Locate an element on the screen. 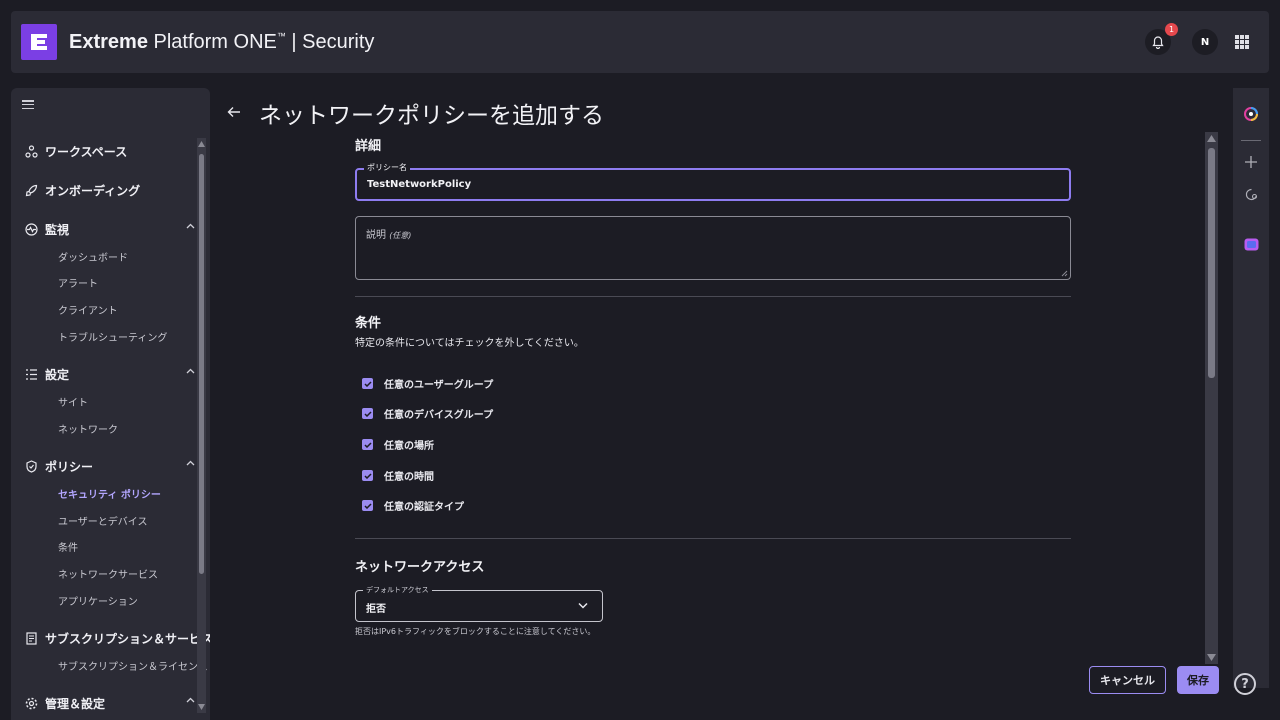 This screenshot has height=720, width=1280. sidebar-item-workspace: ワークスペース is located at coordinates (110, 151).